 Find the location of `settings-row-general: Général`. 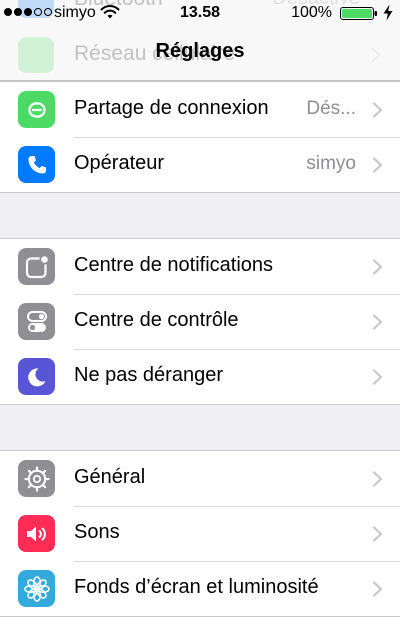

settings-row-general: Général is located at coordinates (200, 478).